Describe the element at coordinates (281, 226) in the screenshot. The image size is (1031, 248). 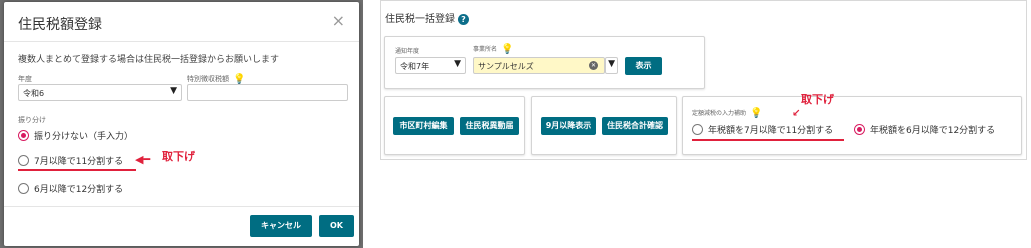
I see `cancel-button: キャンセル` at that location.